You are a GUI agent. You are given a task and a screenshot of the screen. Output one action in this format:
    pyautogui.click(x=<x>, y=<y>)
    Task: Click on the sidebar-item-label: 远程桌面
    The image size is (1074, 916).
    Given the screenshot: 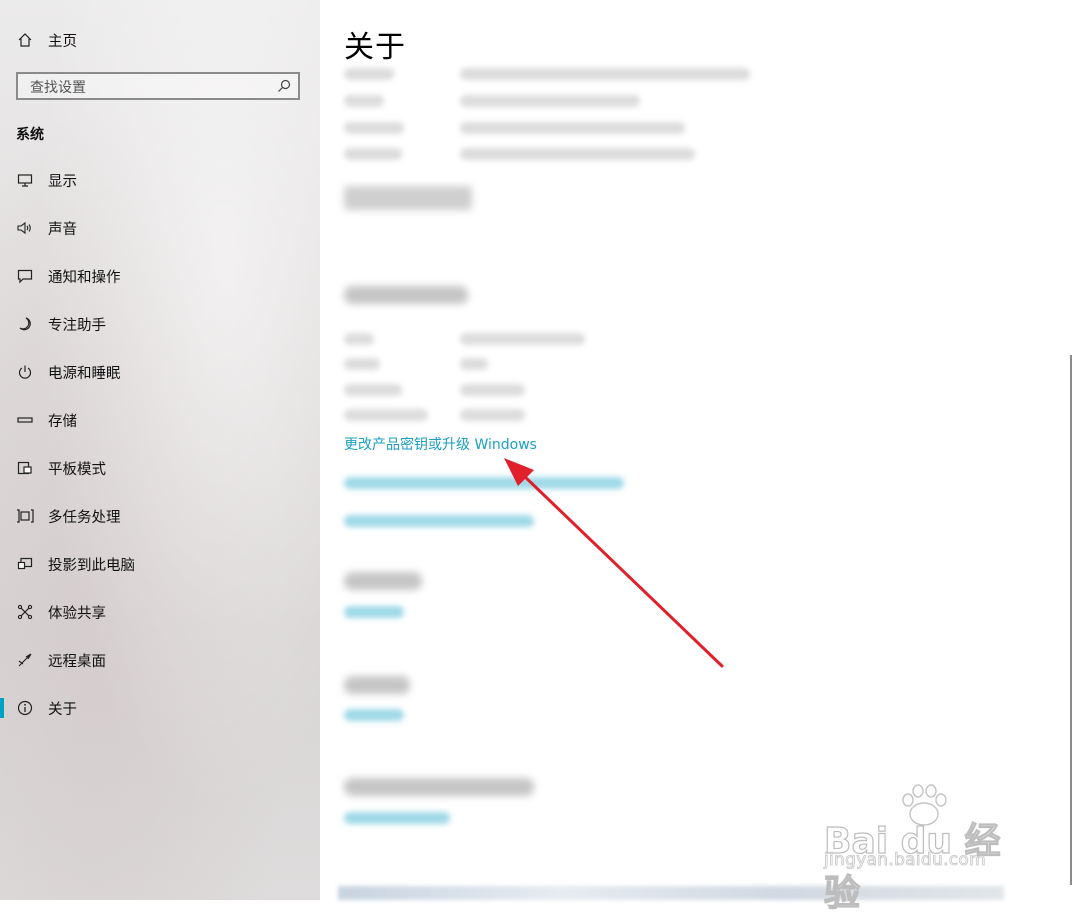 What is the action you would take?
    pyautogui.click(x=77, y=661)
    